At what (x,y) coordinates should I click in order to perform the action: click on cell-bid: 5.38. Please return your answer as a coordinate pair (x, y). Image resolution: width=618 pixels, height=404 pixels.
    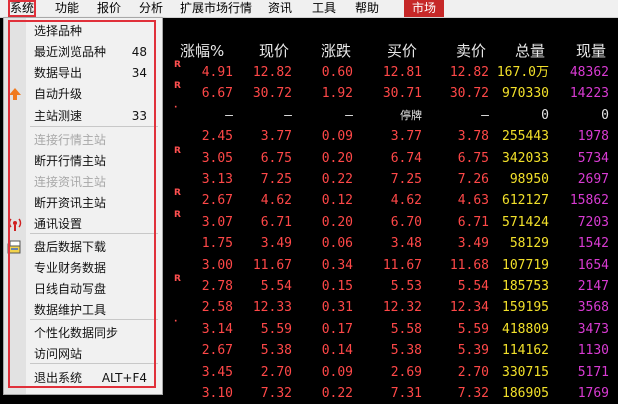
    Looking at the image, I should click on (406, 351).